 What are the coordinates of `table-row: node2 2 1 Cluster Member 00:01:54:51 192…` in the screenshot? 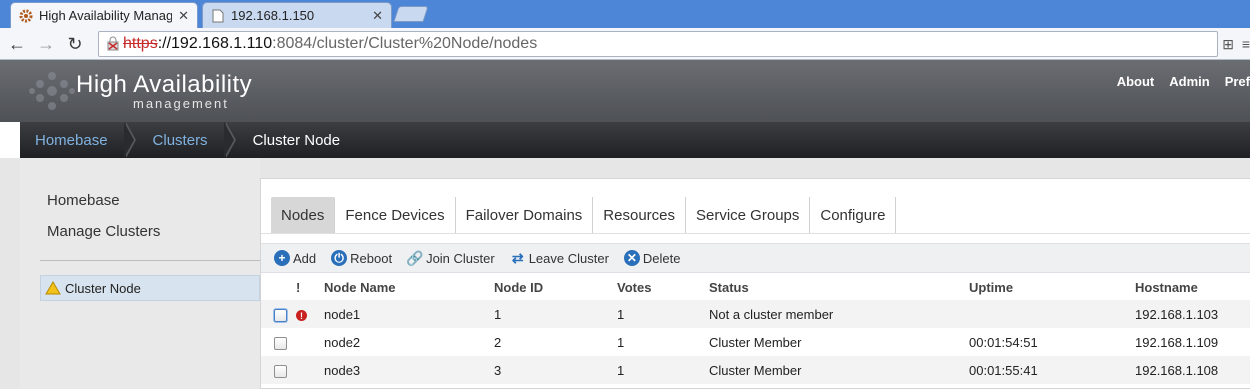 It's located at (755, 342).